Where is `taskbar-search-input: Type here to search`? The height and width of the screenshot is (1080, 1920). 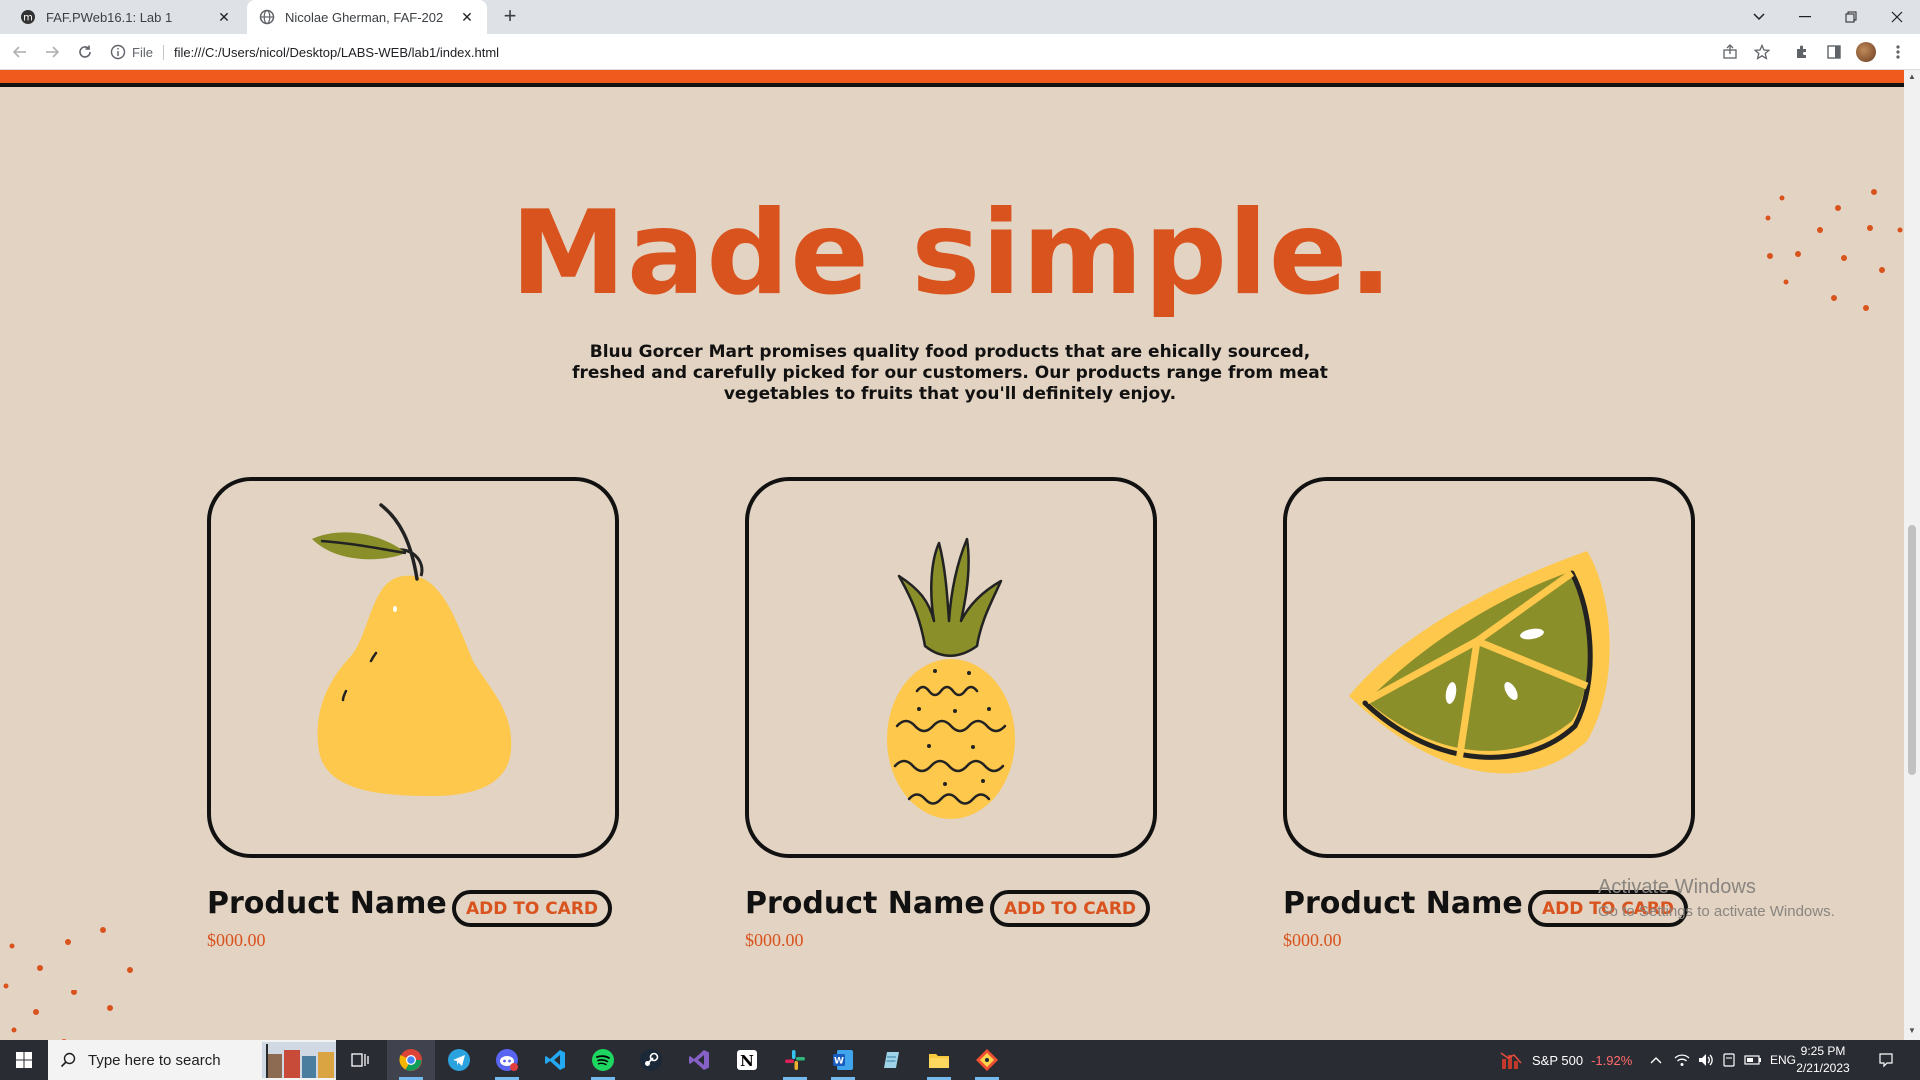 taskbar-search-input: Type here to search is located at coordinates (192, 1060).